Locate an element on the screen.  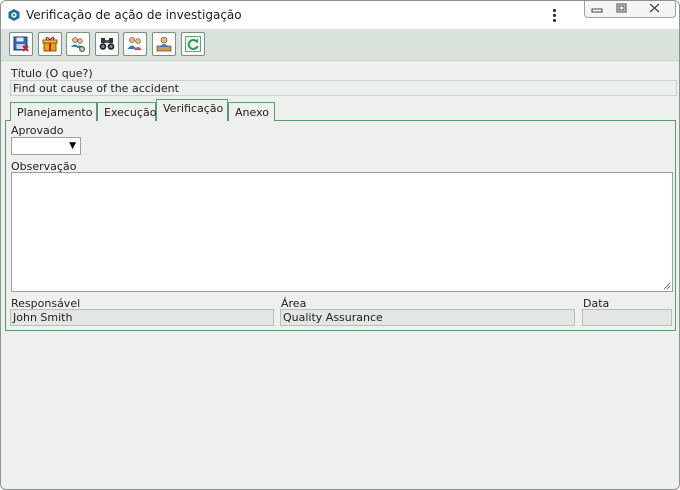
close-button is located at coordinates (656, 9).